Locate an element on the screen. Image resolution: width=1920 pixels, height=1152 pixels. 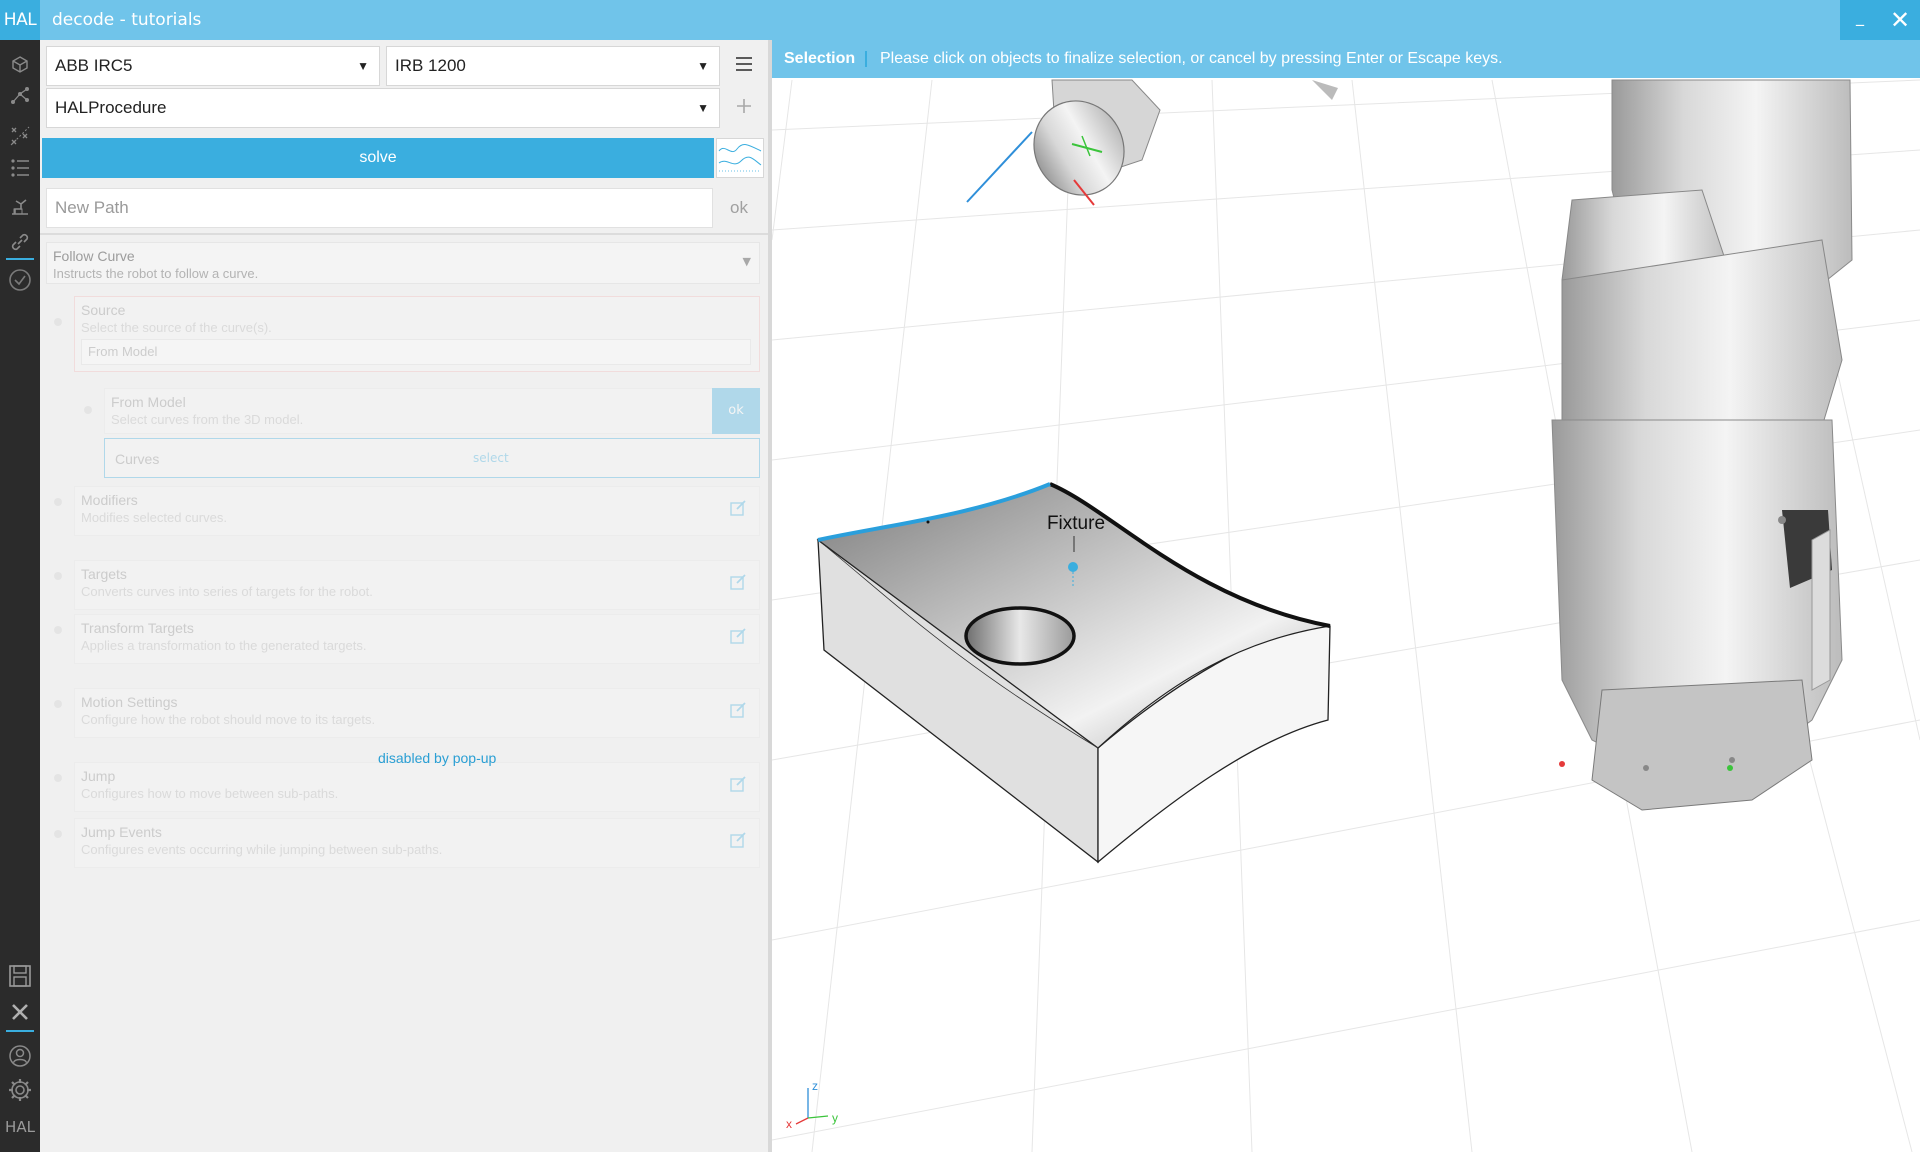
source-value: From Model is located at coordinates (123, 351).